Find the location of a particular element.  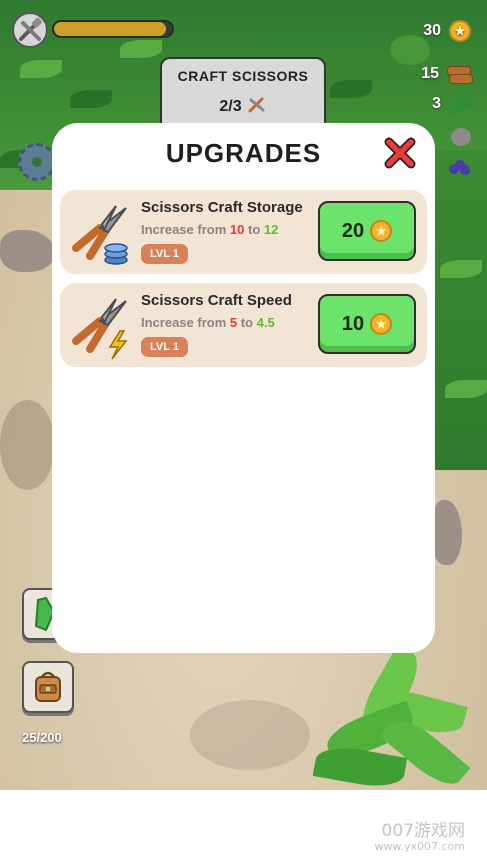

buy-speed-upgrade-button: 10 ★ is located at coordinates (367, 324).